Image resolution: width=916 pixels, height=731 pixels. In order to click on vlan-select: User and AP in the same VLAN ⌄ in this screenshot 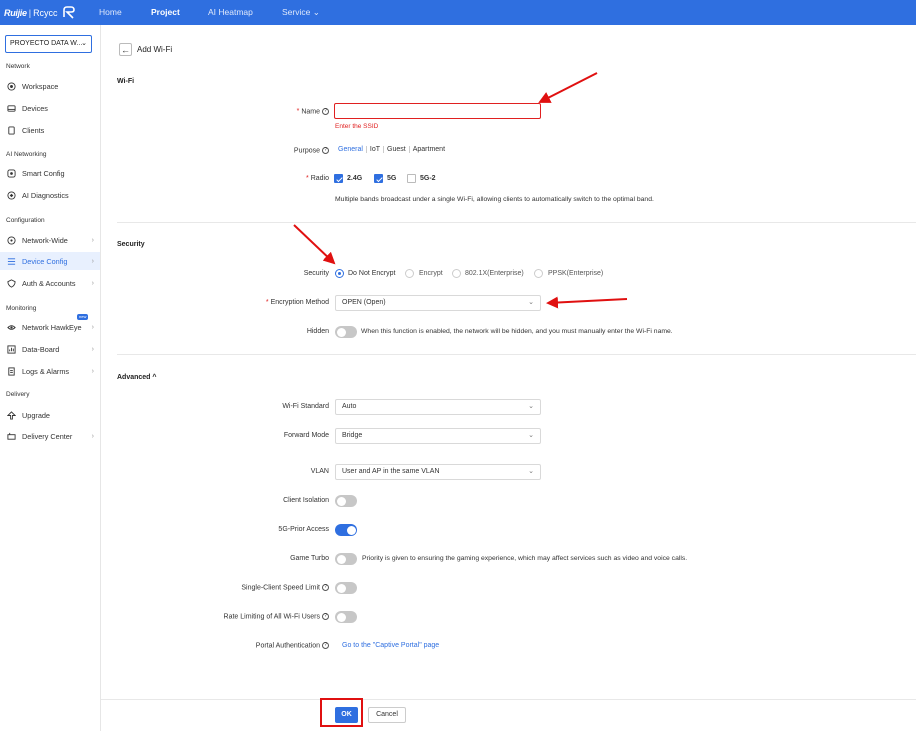, I will do `click(438, 472)`.